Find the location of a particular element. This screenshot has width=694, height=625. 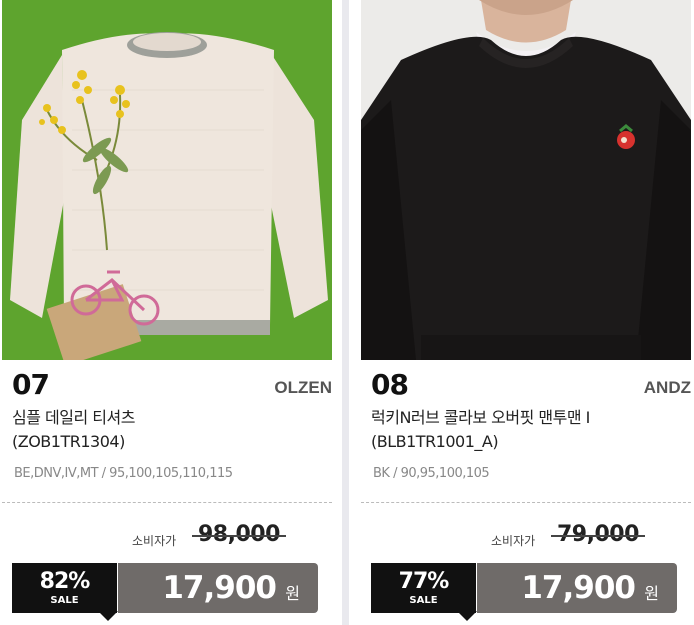

discount-percent: 77% is located at coordinates (424, 581).